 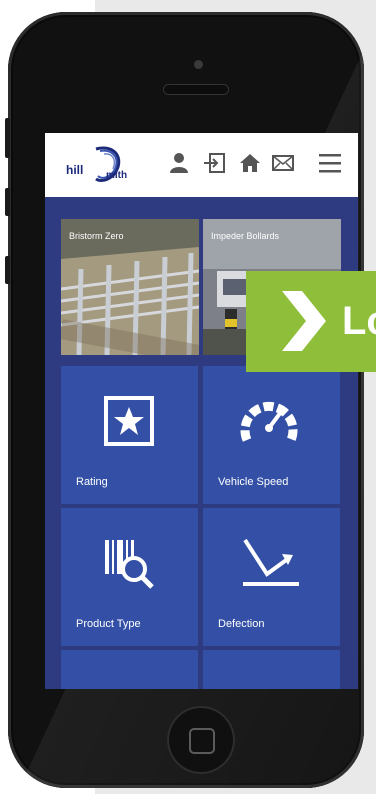 What do you see at coordinates (283, 163) in the screenshot?
I see `mail-icon` at bounding box center [283, 163].